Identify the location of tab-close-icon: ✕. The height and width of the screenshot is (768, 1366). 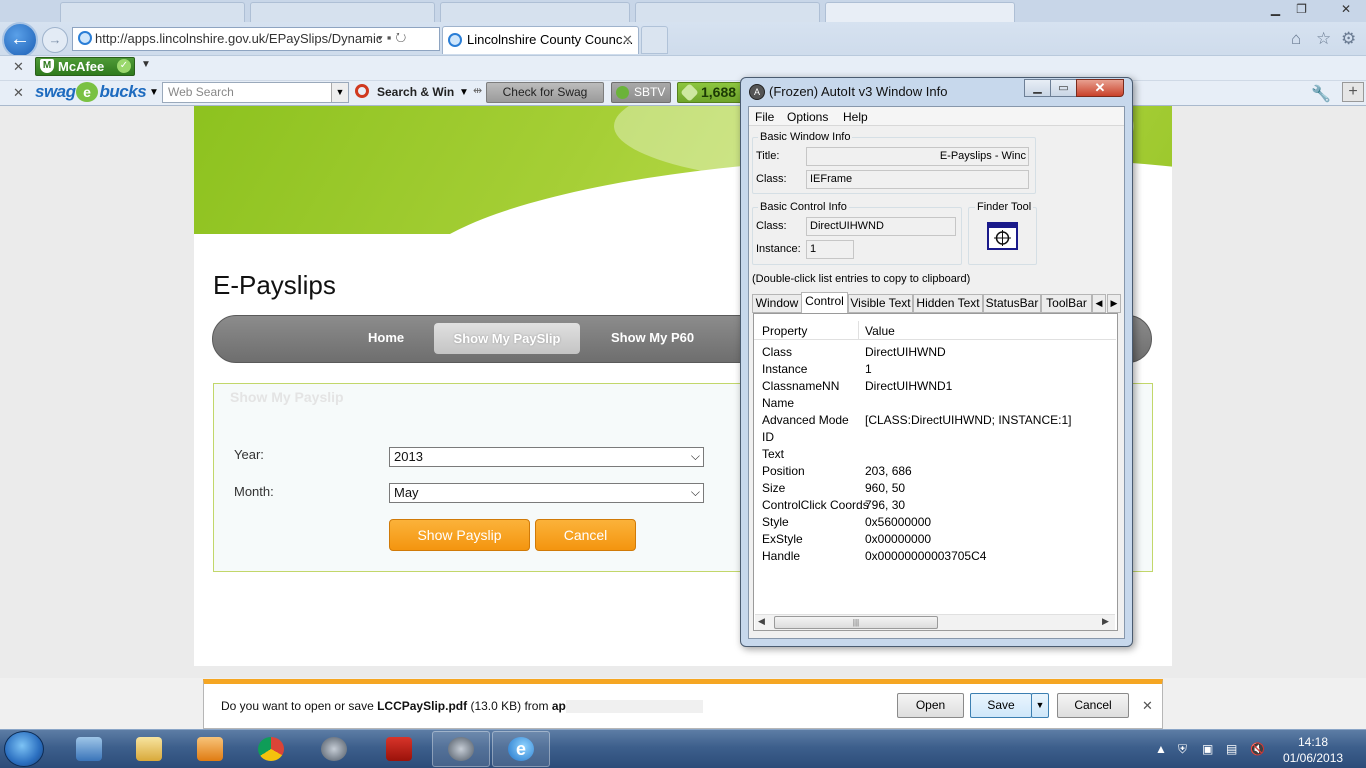
(627, 40).